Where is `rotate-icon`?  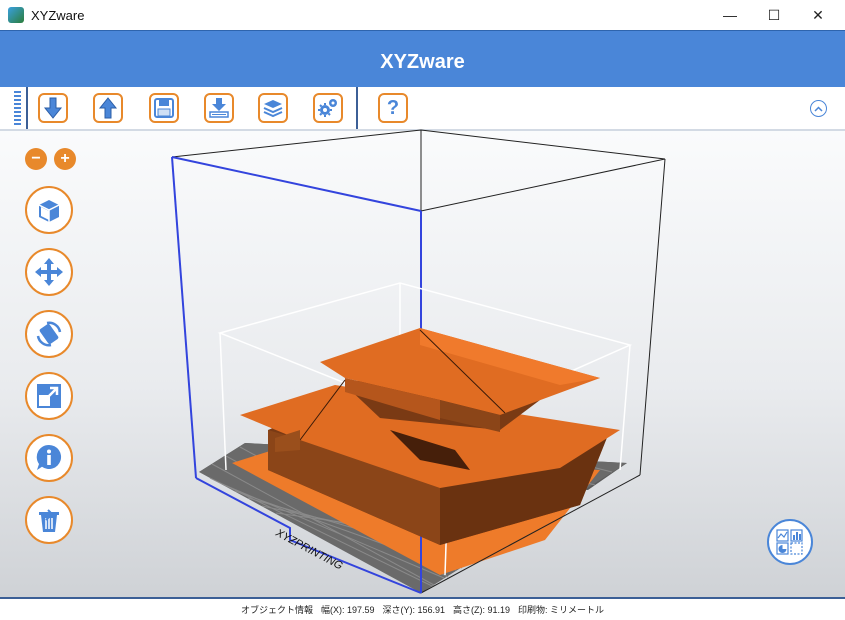
rotate-icon is located at coordinates (49, 334).